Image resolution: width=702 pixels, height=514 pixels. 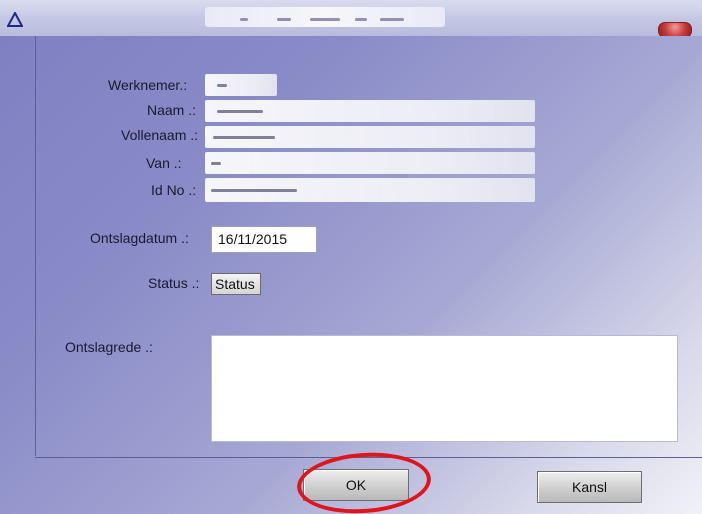 What do you see at coordinates (174, 190) in the screenshot?
I see `idno-label: Id No .:` at bounding box center [174, 190].